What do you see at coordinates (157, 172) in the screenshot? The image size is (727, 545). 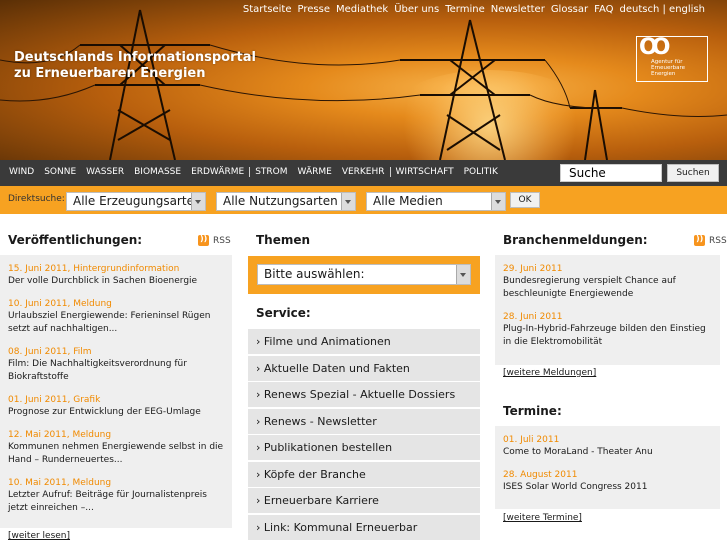 I see `nav-biomasse: BIOMASSE` at bounding box center [157, 172].